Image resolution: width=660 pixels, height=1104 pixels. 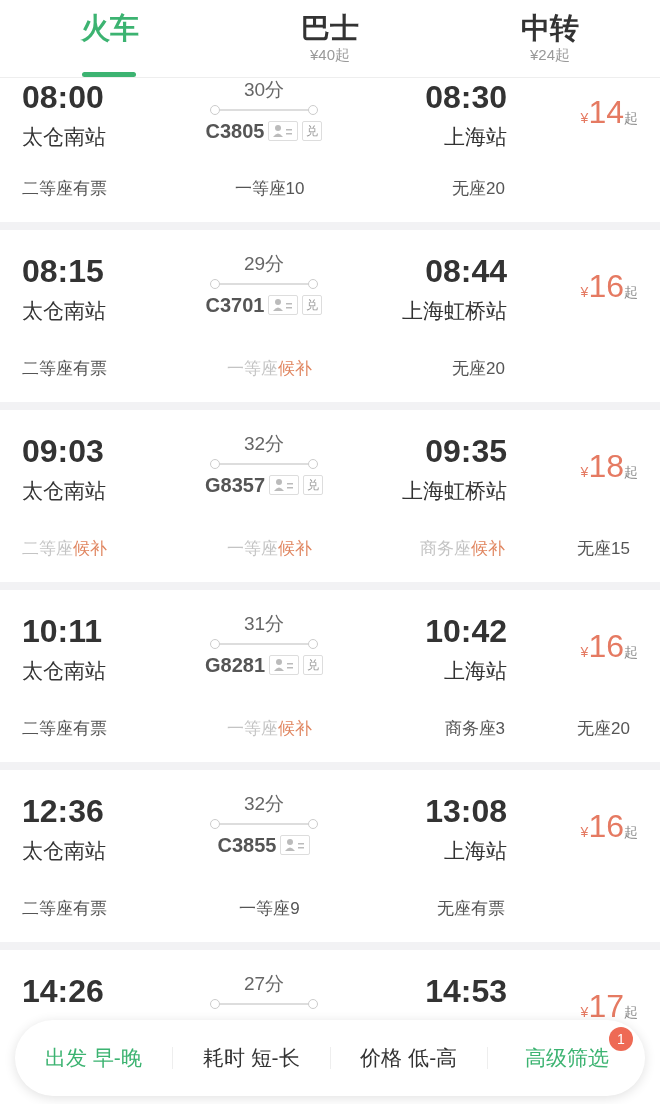 What do you see at coordinates (264, 90) in the screenshot?
I see `duration: 30分` at bounding box center [264, 90].